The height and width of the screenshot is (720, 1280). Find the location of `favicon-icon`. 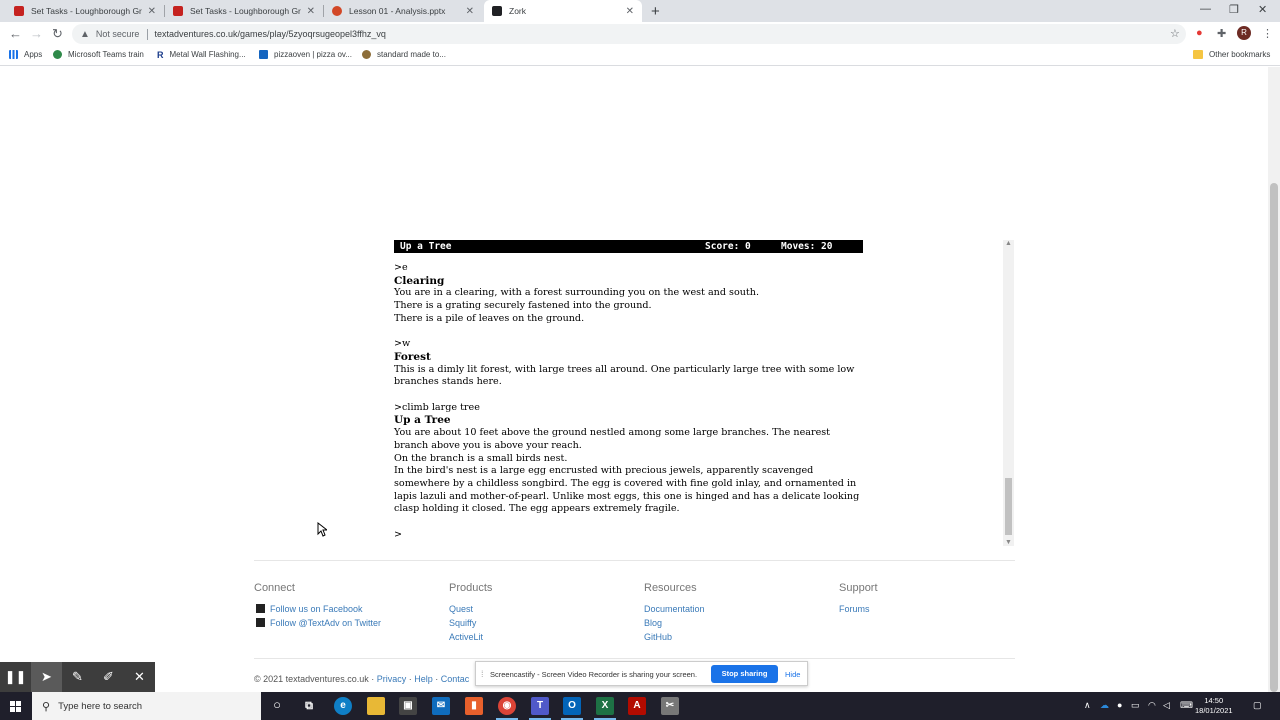

favicon-icon is located at coordinates (19, 11).